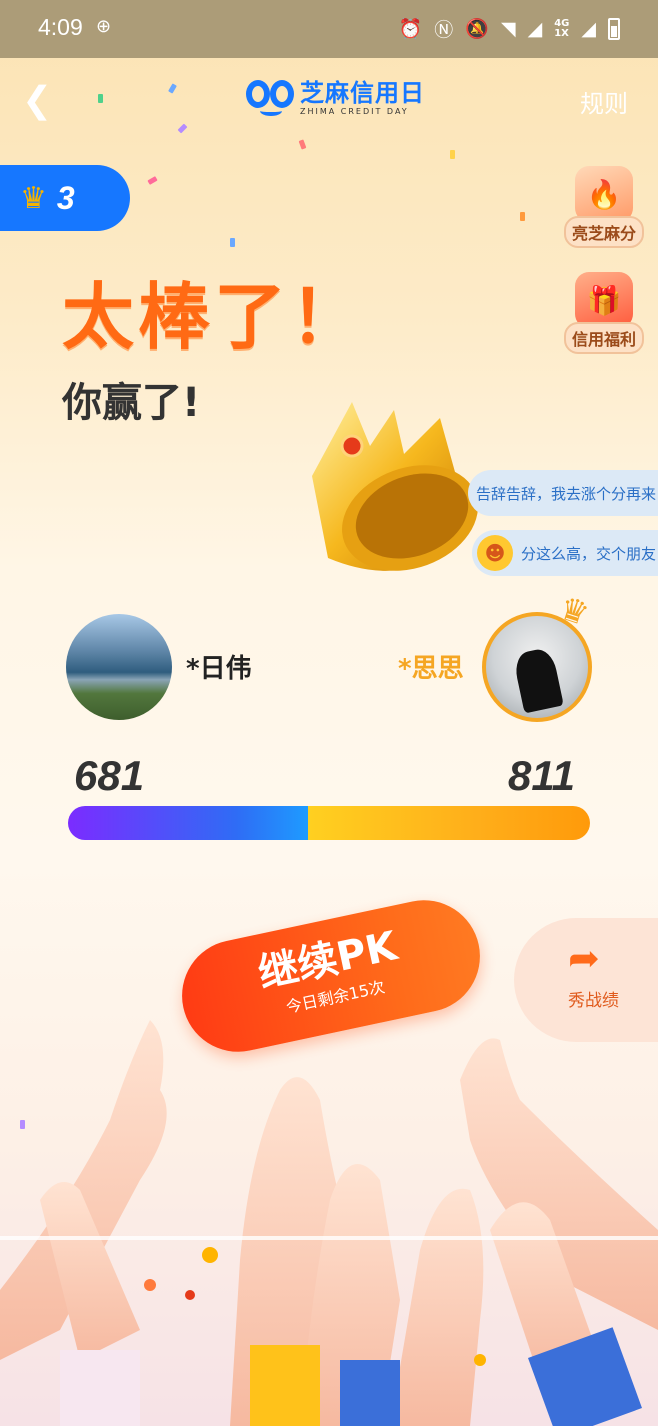  What do you see at coordinates (604, 194) in the screenshot?
I see `flame-icon: 🔥` at bounding box center [604, 194].